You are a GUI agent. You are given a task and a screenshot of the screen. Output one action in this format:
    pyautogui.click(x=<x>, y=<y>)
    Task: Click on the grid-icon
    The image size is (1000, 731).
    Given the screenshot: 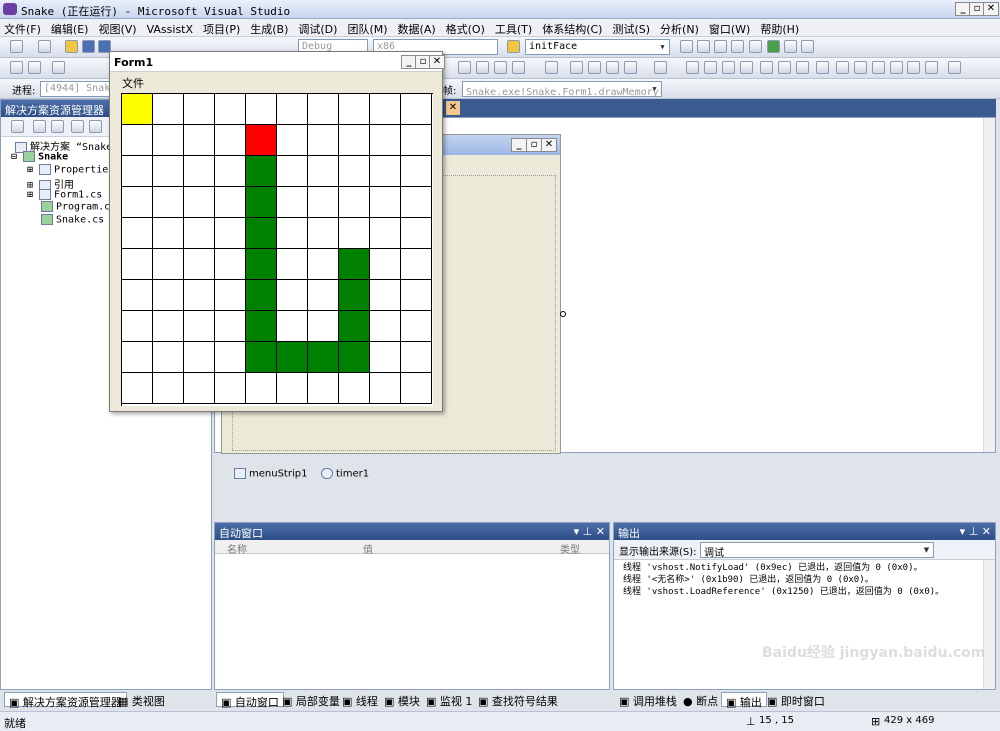 What is the action you would take?
    pyautogui.click(x=931, y=67)
    